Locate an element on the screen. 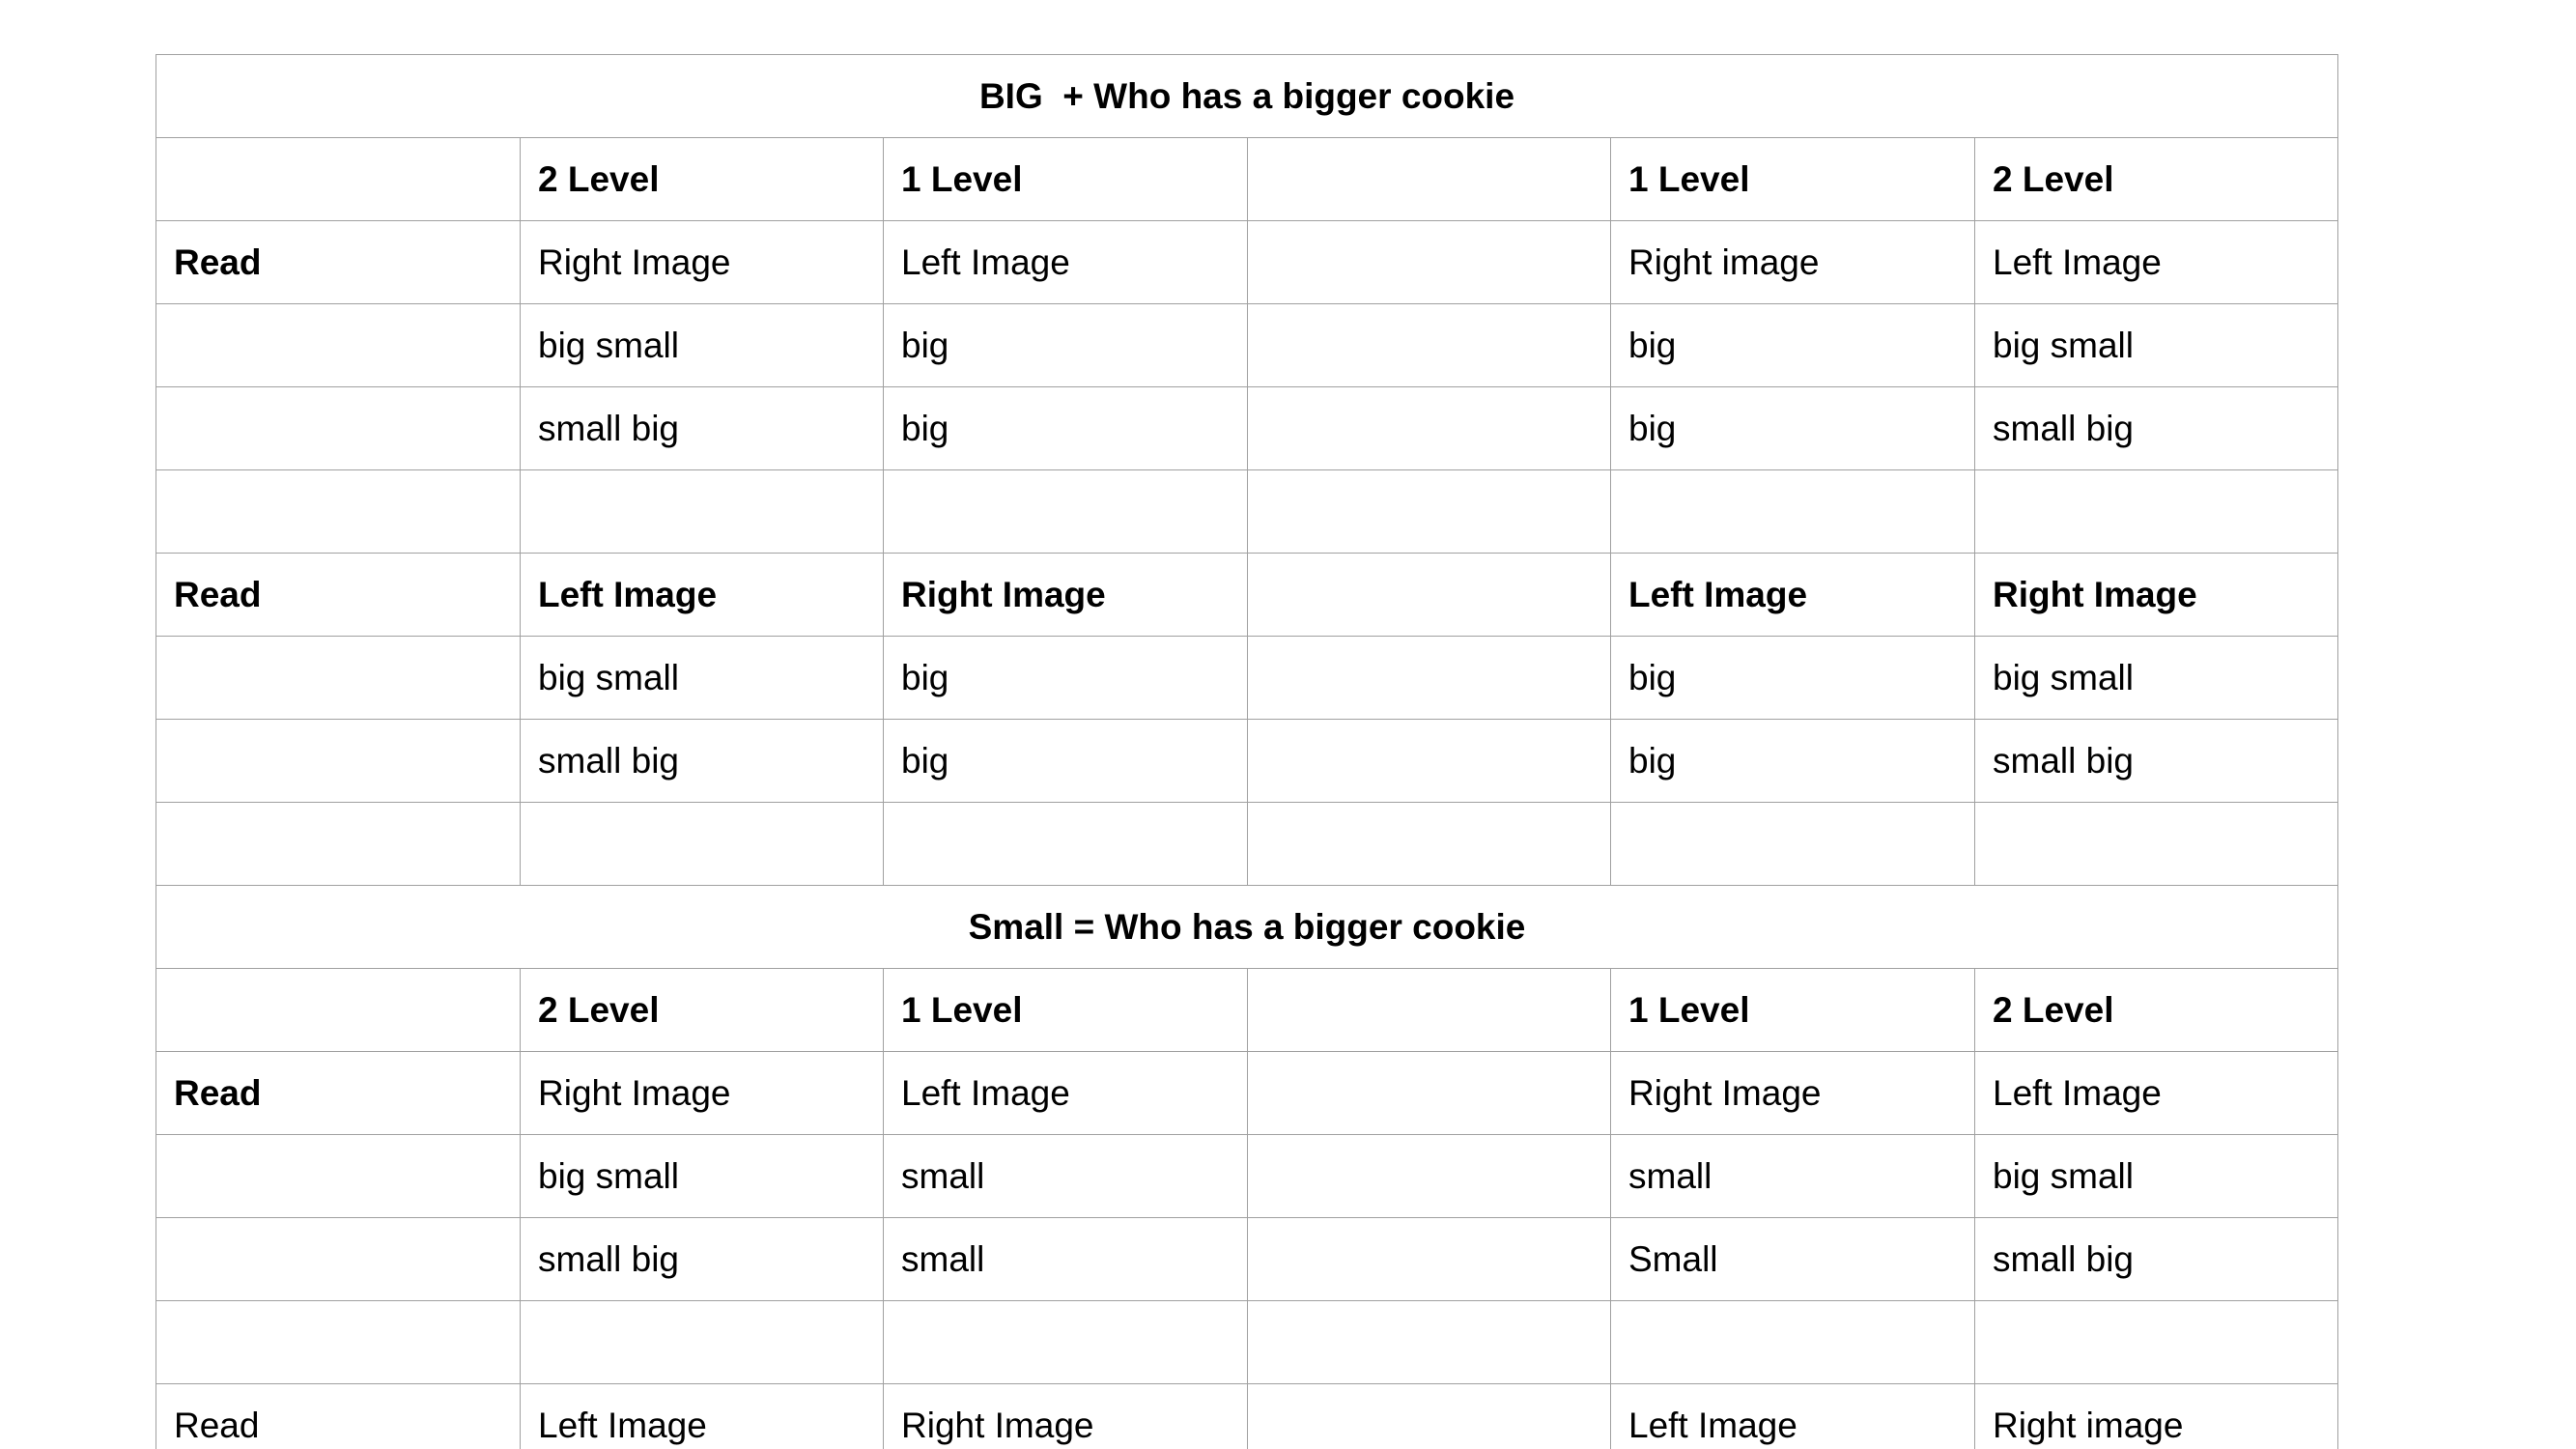  table-row: big small small small big small is located at coordinates (1247, 1176).